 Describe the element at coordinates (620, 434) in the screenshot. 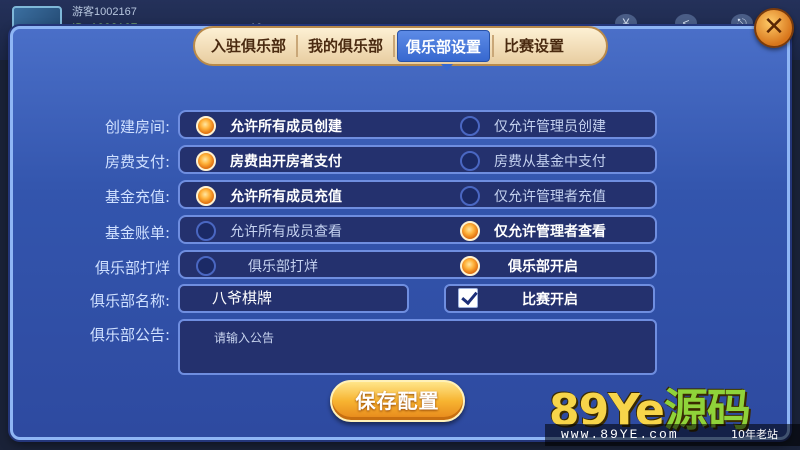

I see `watermark-url-text: www.89YE.com` at that location.